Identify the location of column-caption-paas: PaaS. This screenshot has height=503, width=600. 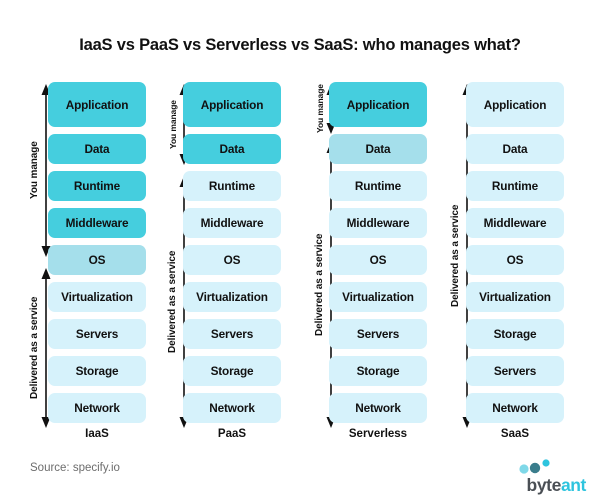
(232, 434).